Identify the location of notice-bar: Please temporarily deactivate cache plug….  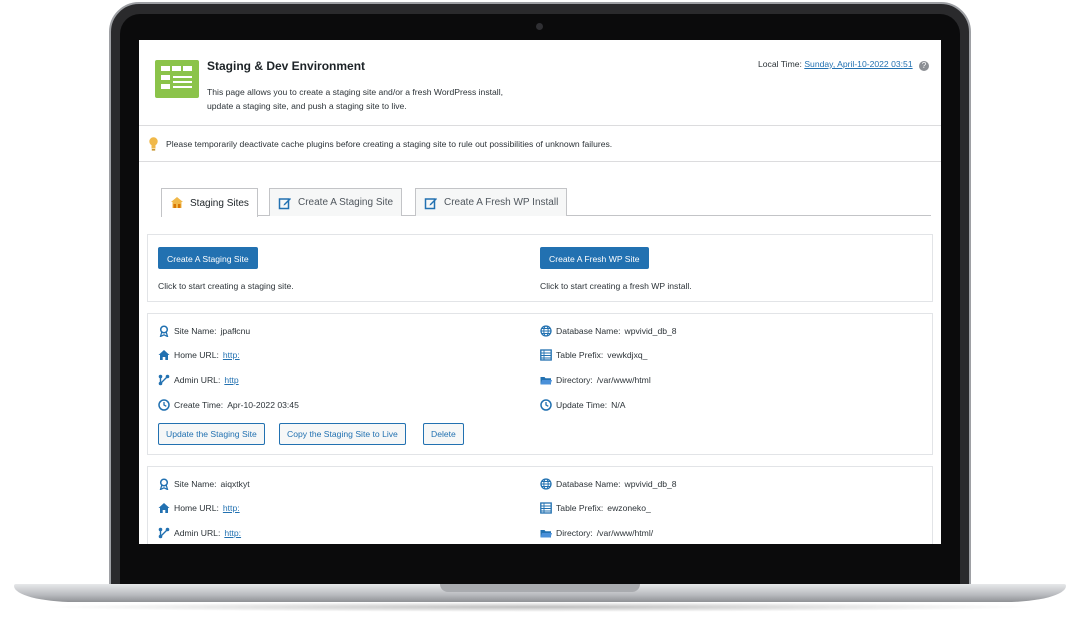
(540, 144).